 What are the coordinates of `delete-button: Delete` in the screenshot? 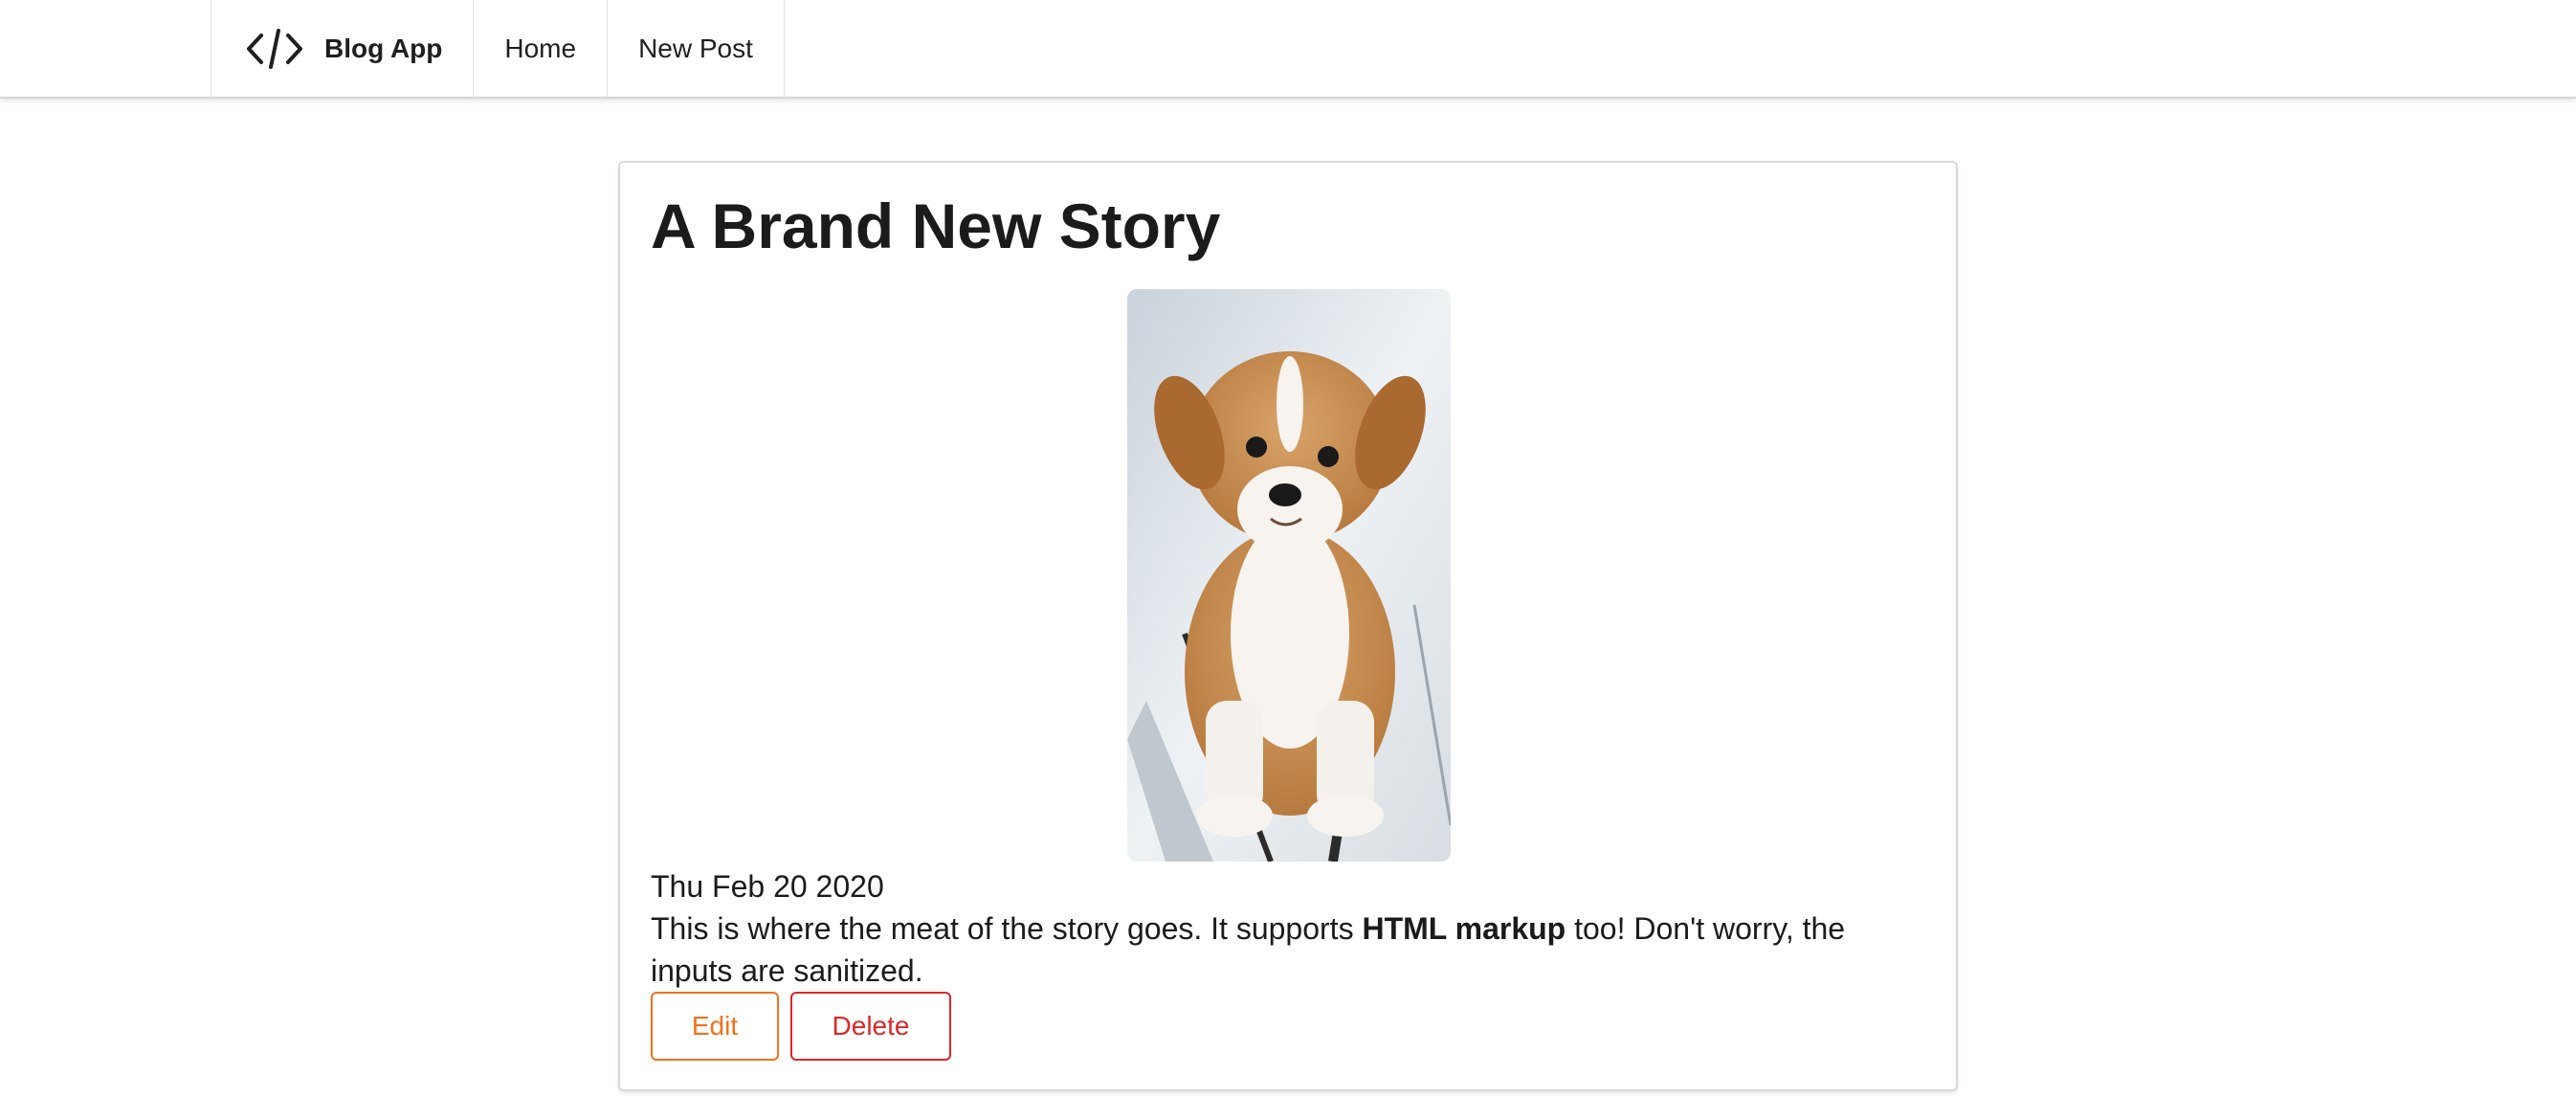 It's located at (870, 1026).